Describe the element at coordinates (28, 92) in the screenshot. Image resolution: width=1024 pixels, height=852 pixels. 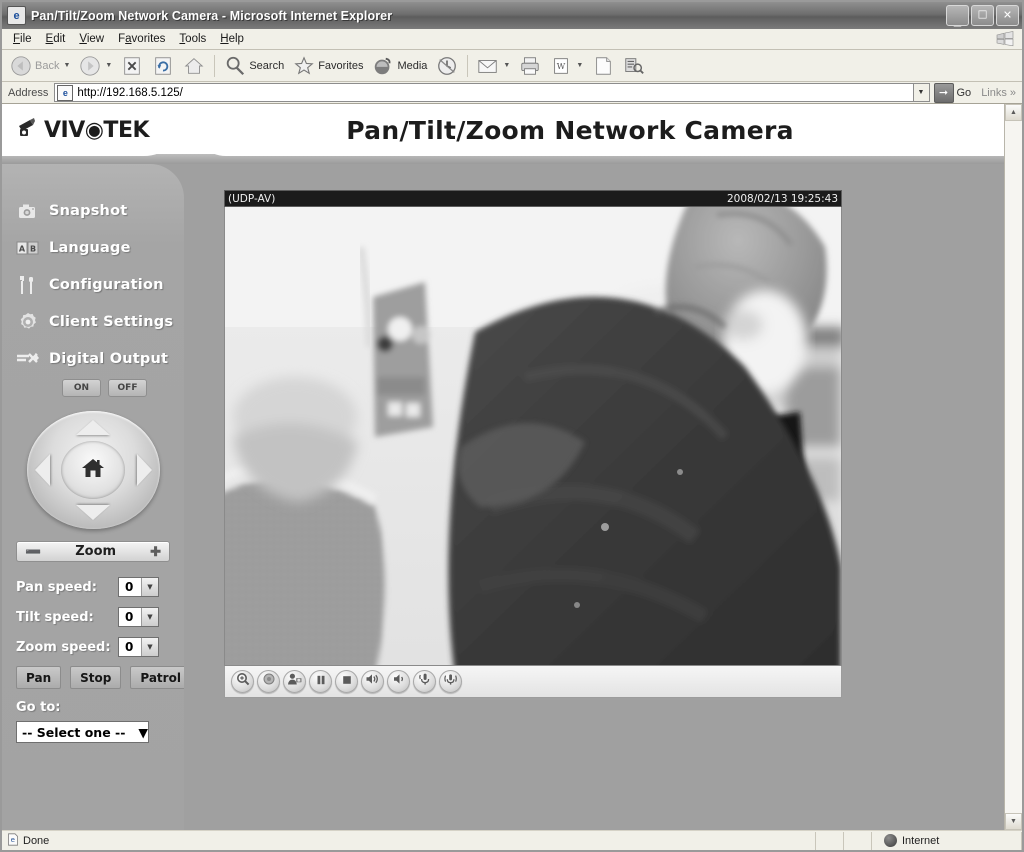
I see `address-label: Address` at that location.